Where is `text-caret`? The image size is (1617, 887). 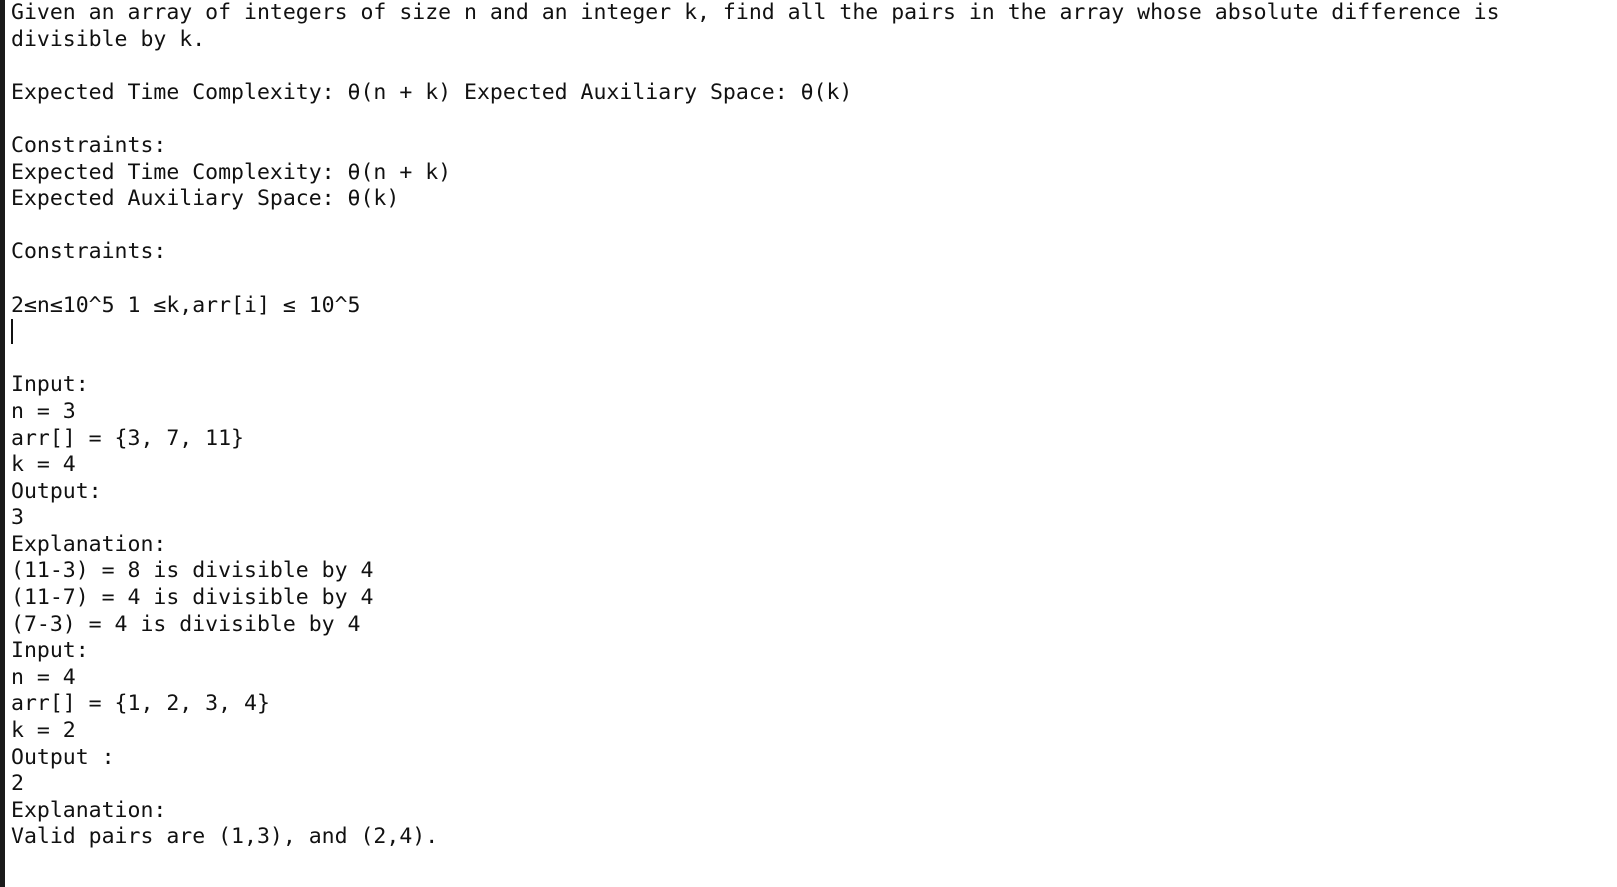 text-caret is located at coordinates (12, 331).